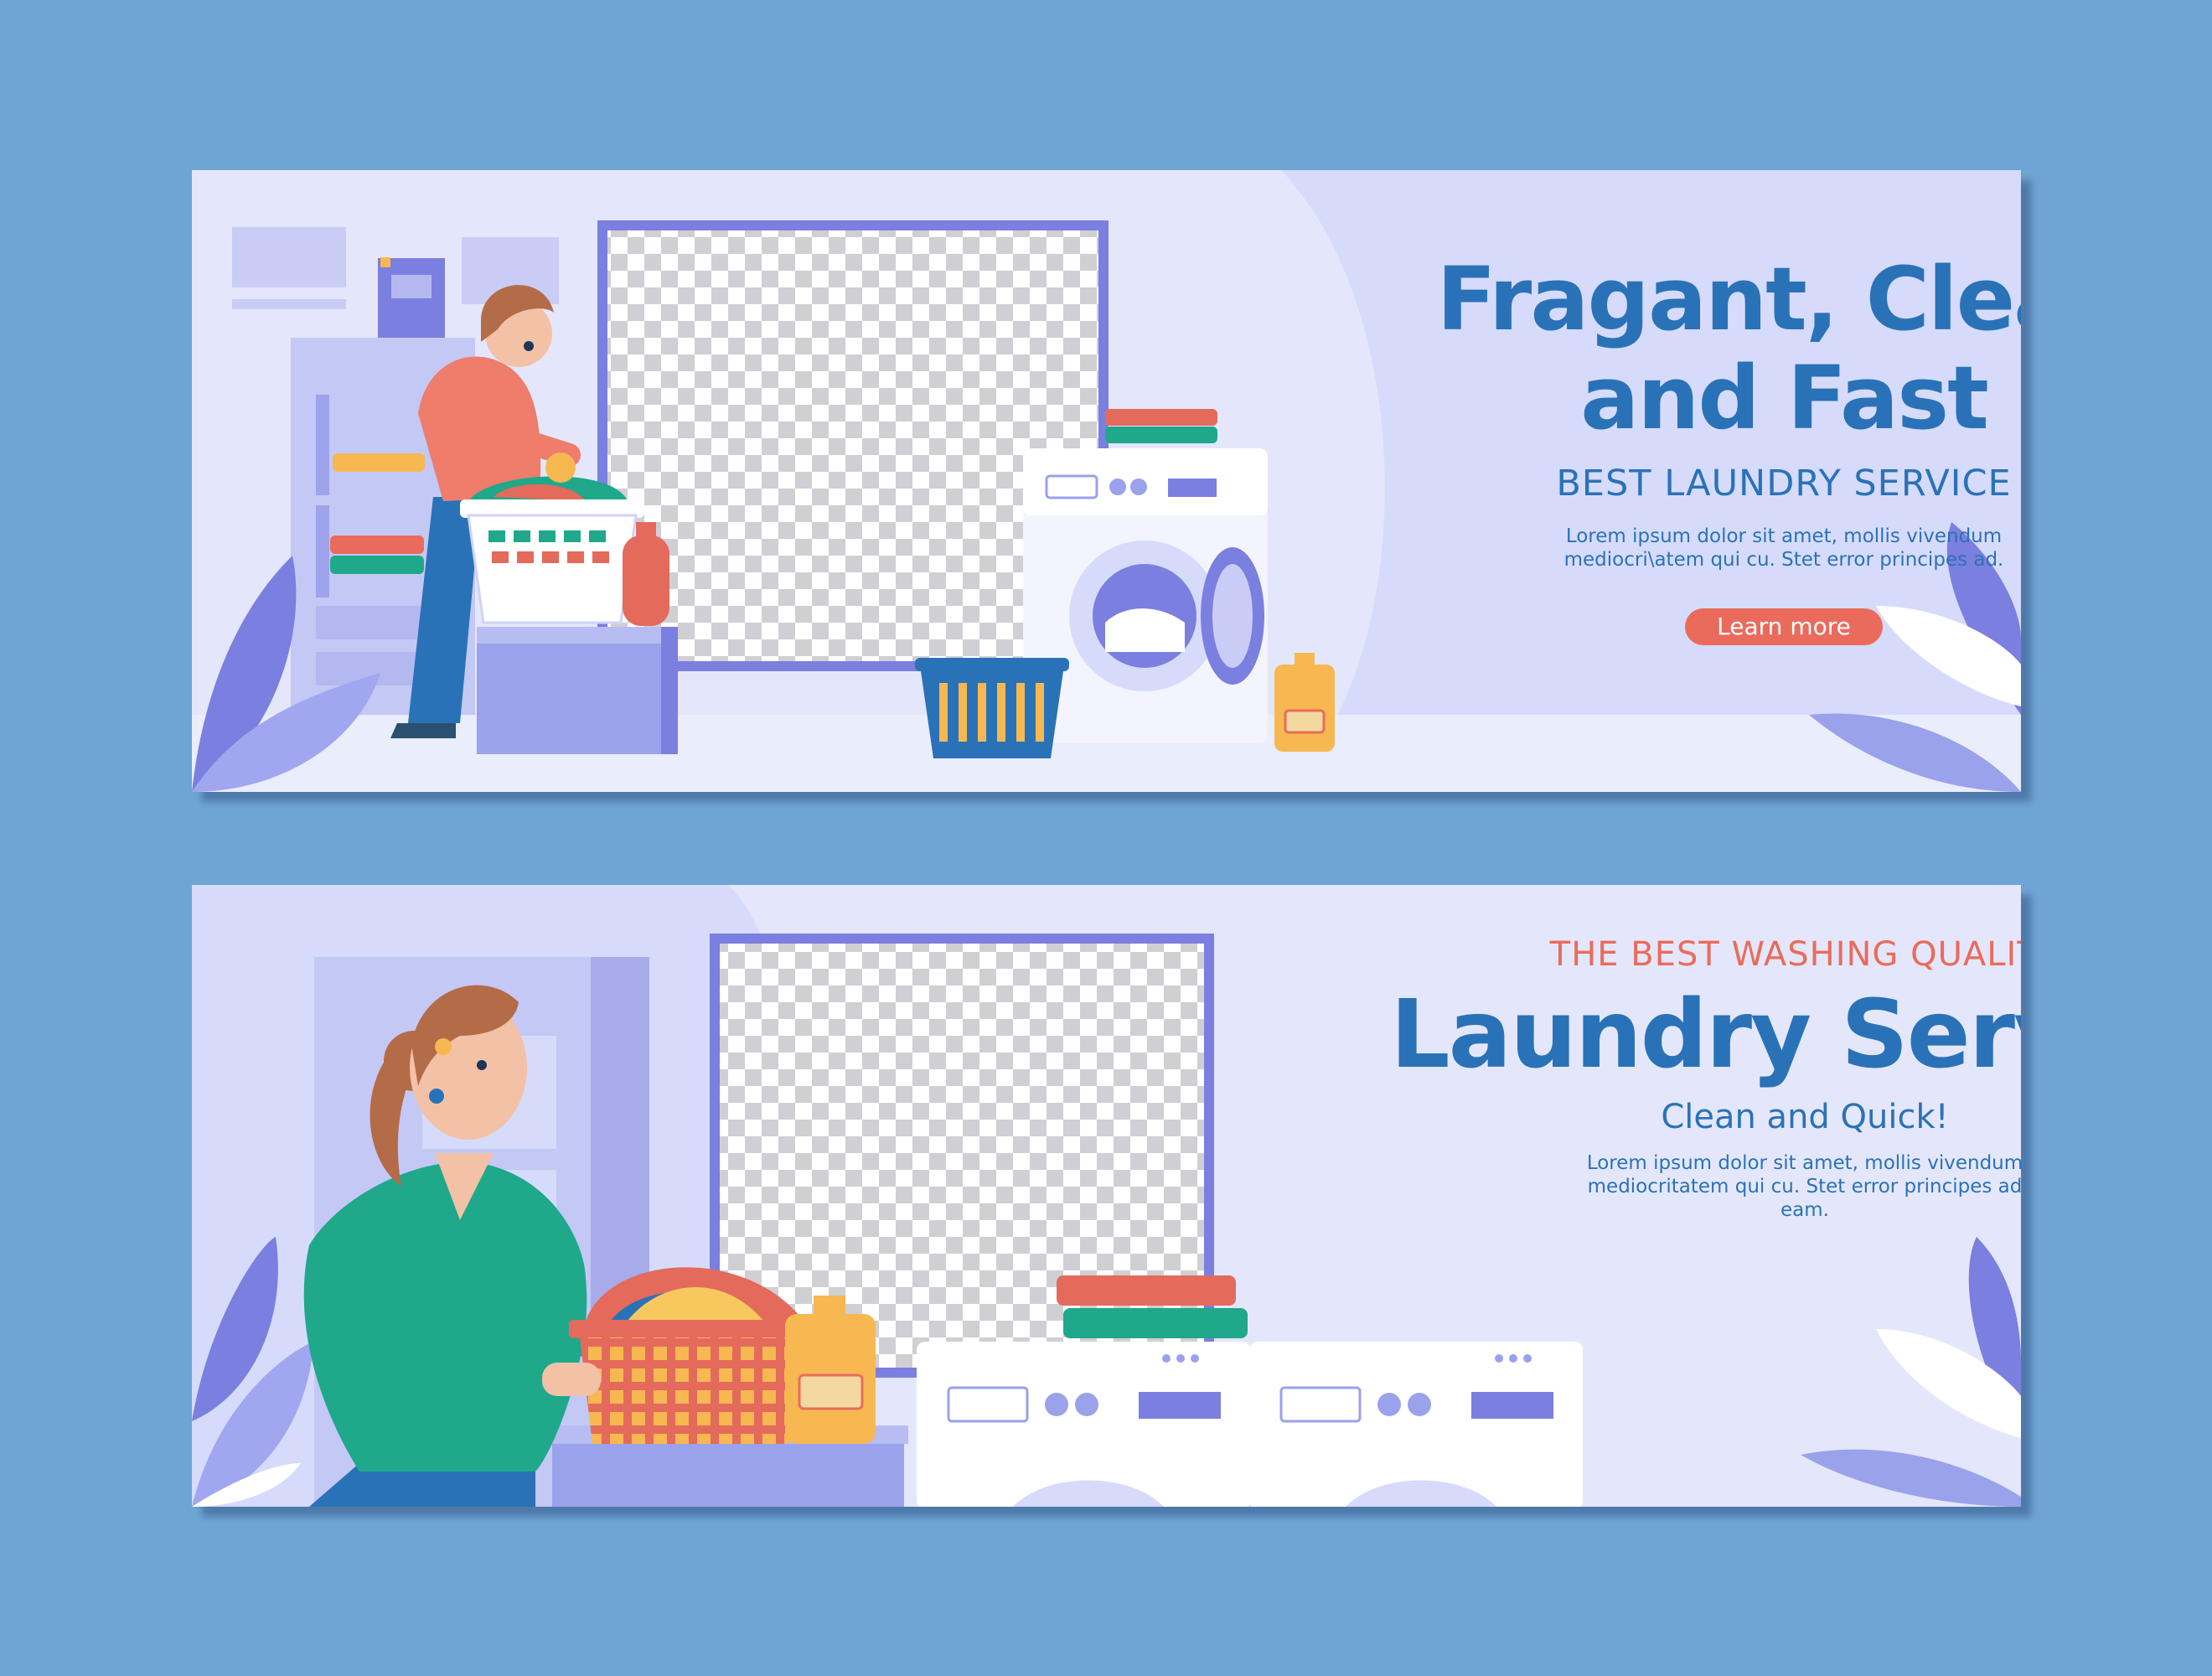 This screenshot has height=1676, width=2212. Describe the element at coordinates (1805, 1117) in the screenshot. I see `subheading: Clean and Quick!` at that location.